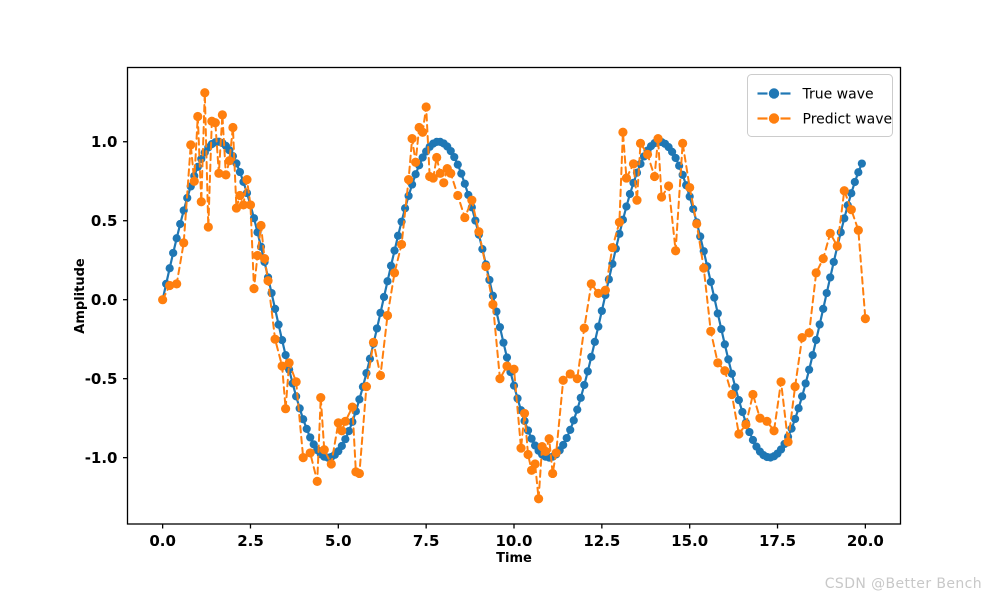 The image size is (1000, 600). What do you see at coordinates (903, 584) in the screenshot?
I see `csdn-watermark: CSDN @Better Bench` at bounding box center [903, 584].